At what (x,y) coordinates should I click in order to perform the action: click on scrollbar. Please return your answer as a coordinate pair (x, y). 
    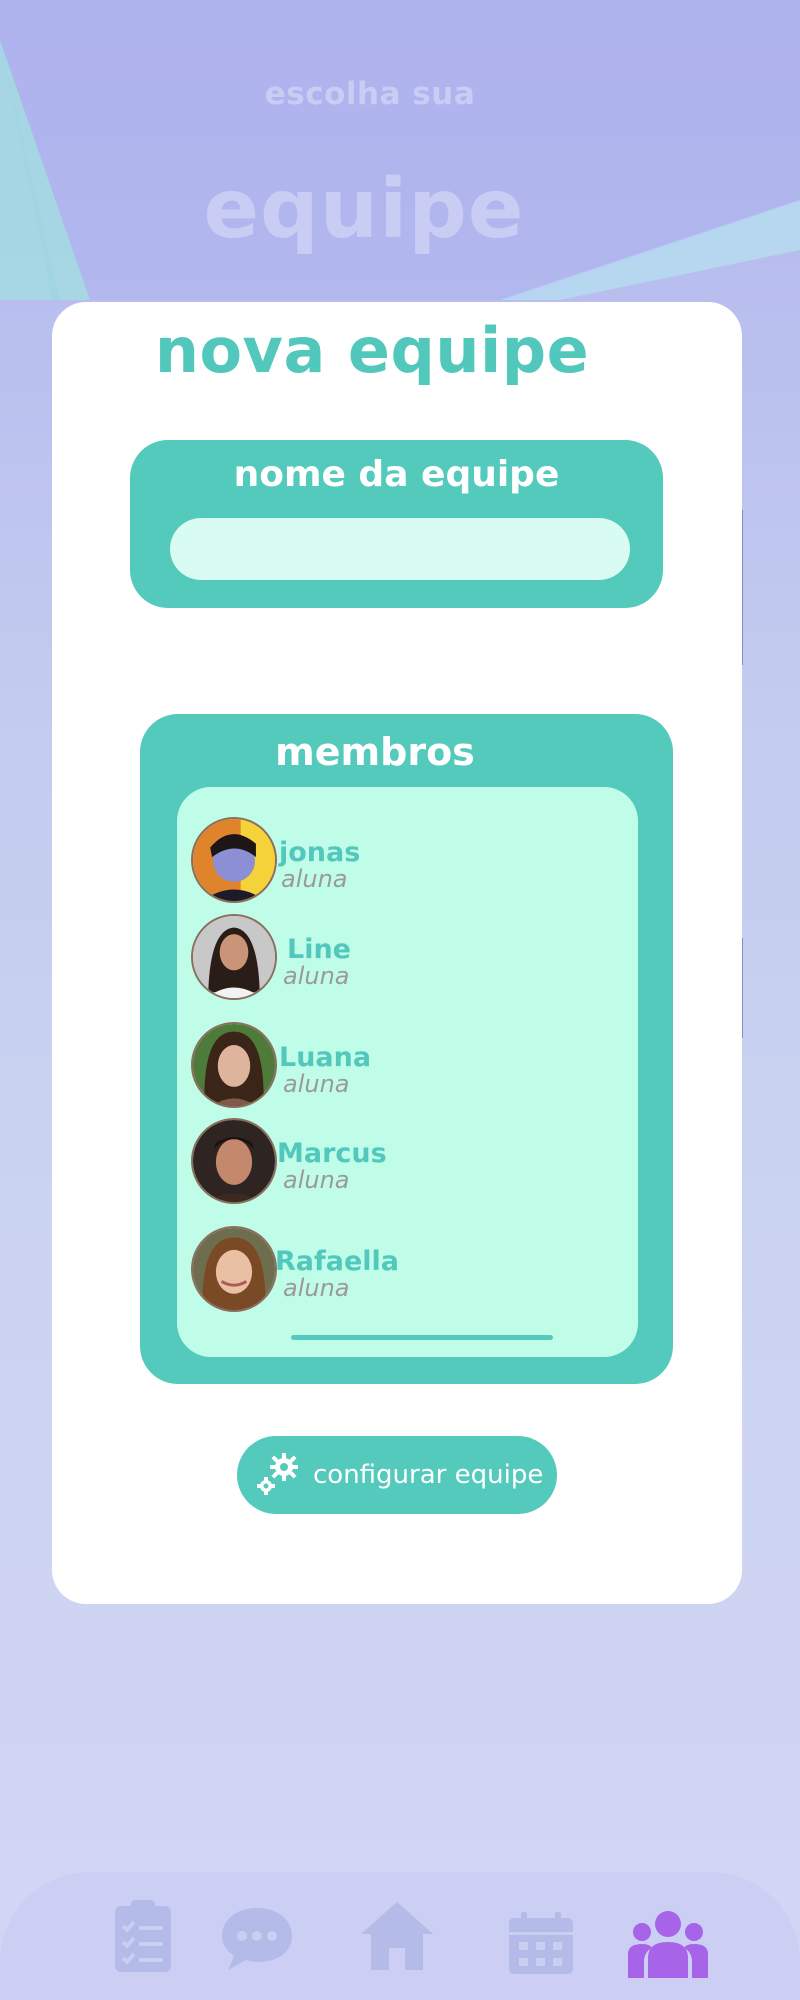
    Looking at the image, I should click on (422, 1337).